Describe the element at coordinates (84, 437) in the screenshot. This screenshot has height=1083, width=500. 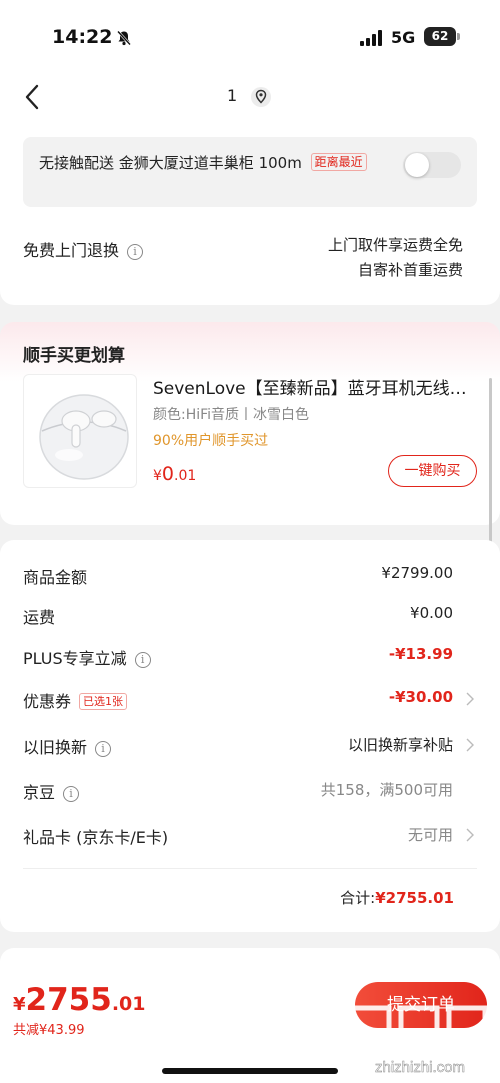
I see `earbuds-case-icon` at that location.